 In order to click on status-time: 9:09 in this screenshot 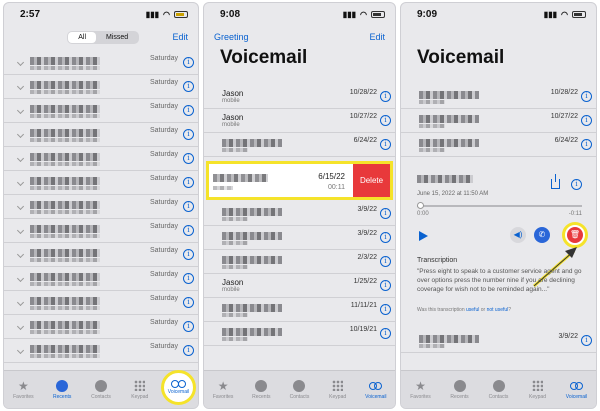, I will do `click(427, 14)`.